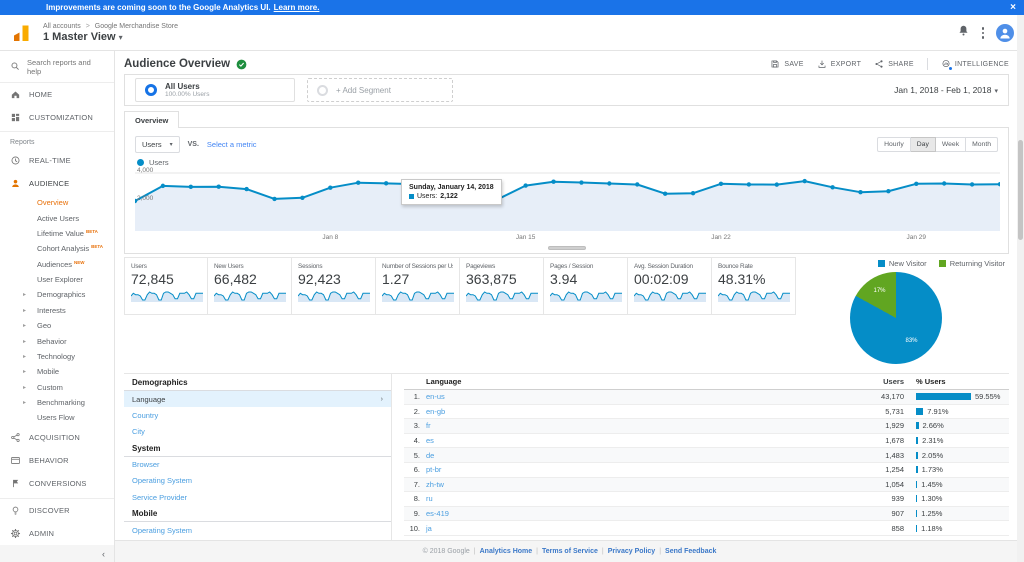  What do you see at coordinates (380, 90) in the screenshot?
I see `add-segment-button: + Add Segment` at bounding box center [380, 90].